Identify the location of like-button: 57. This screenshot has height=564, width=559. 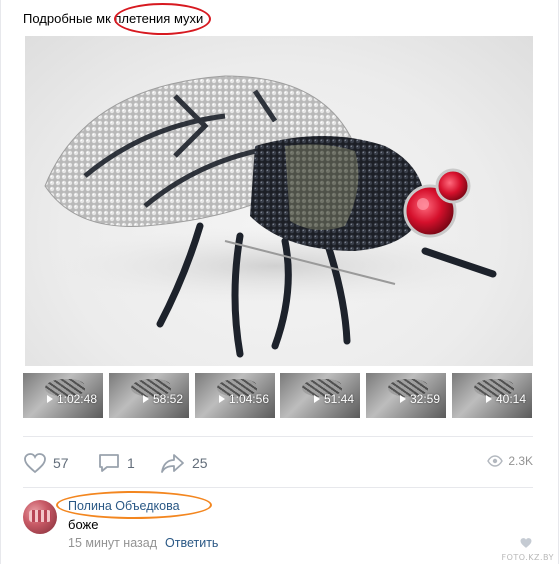
(46, 463).